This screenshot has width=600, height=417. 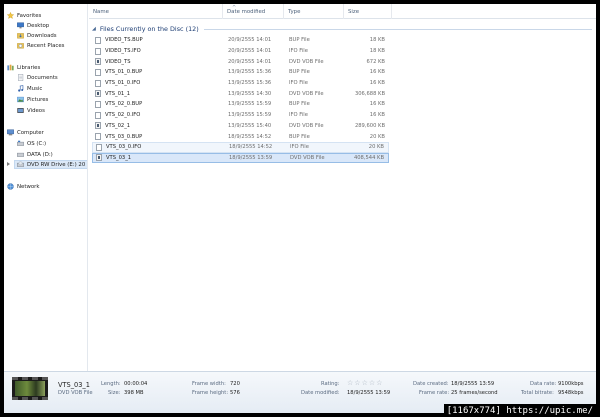 I want to click on nav-recent-places: Recent Places, so click(x=40, y=45).